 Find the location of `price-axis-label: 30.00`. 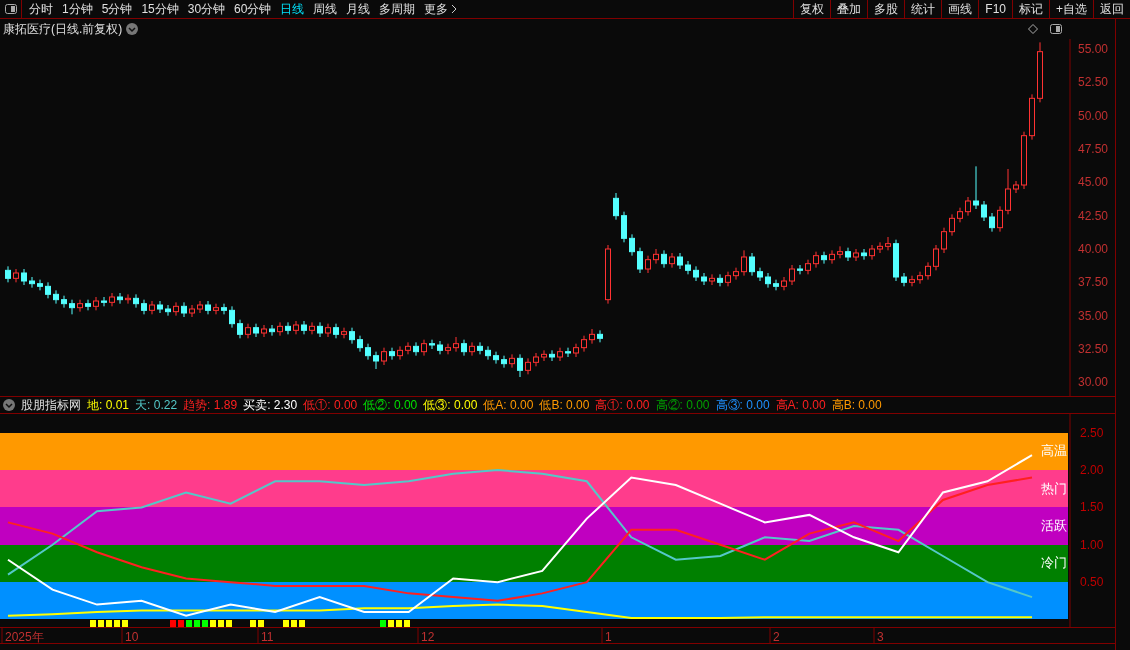

price-axis-label: 30.00 is located at coordinates (1093, 382).